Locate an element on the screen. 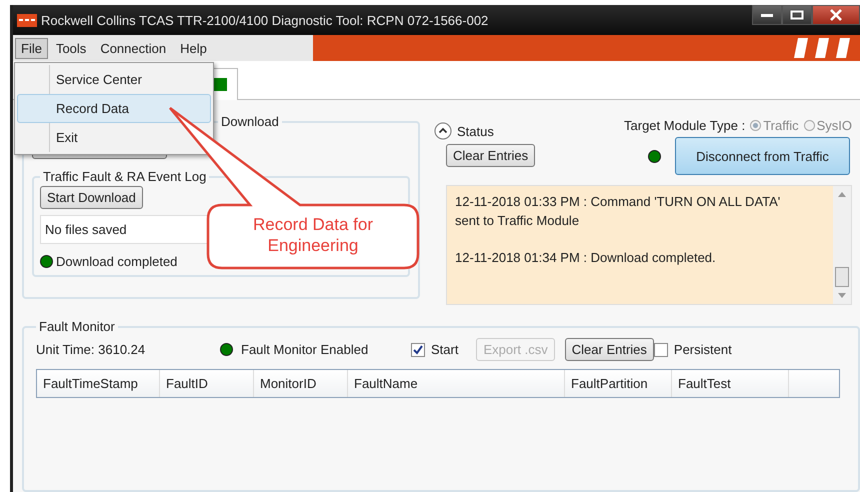  scrollbar is located at coordinates (842, 245).